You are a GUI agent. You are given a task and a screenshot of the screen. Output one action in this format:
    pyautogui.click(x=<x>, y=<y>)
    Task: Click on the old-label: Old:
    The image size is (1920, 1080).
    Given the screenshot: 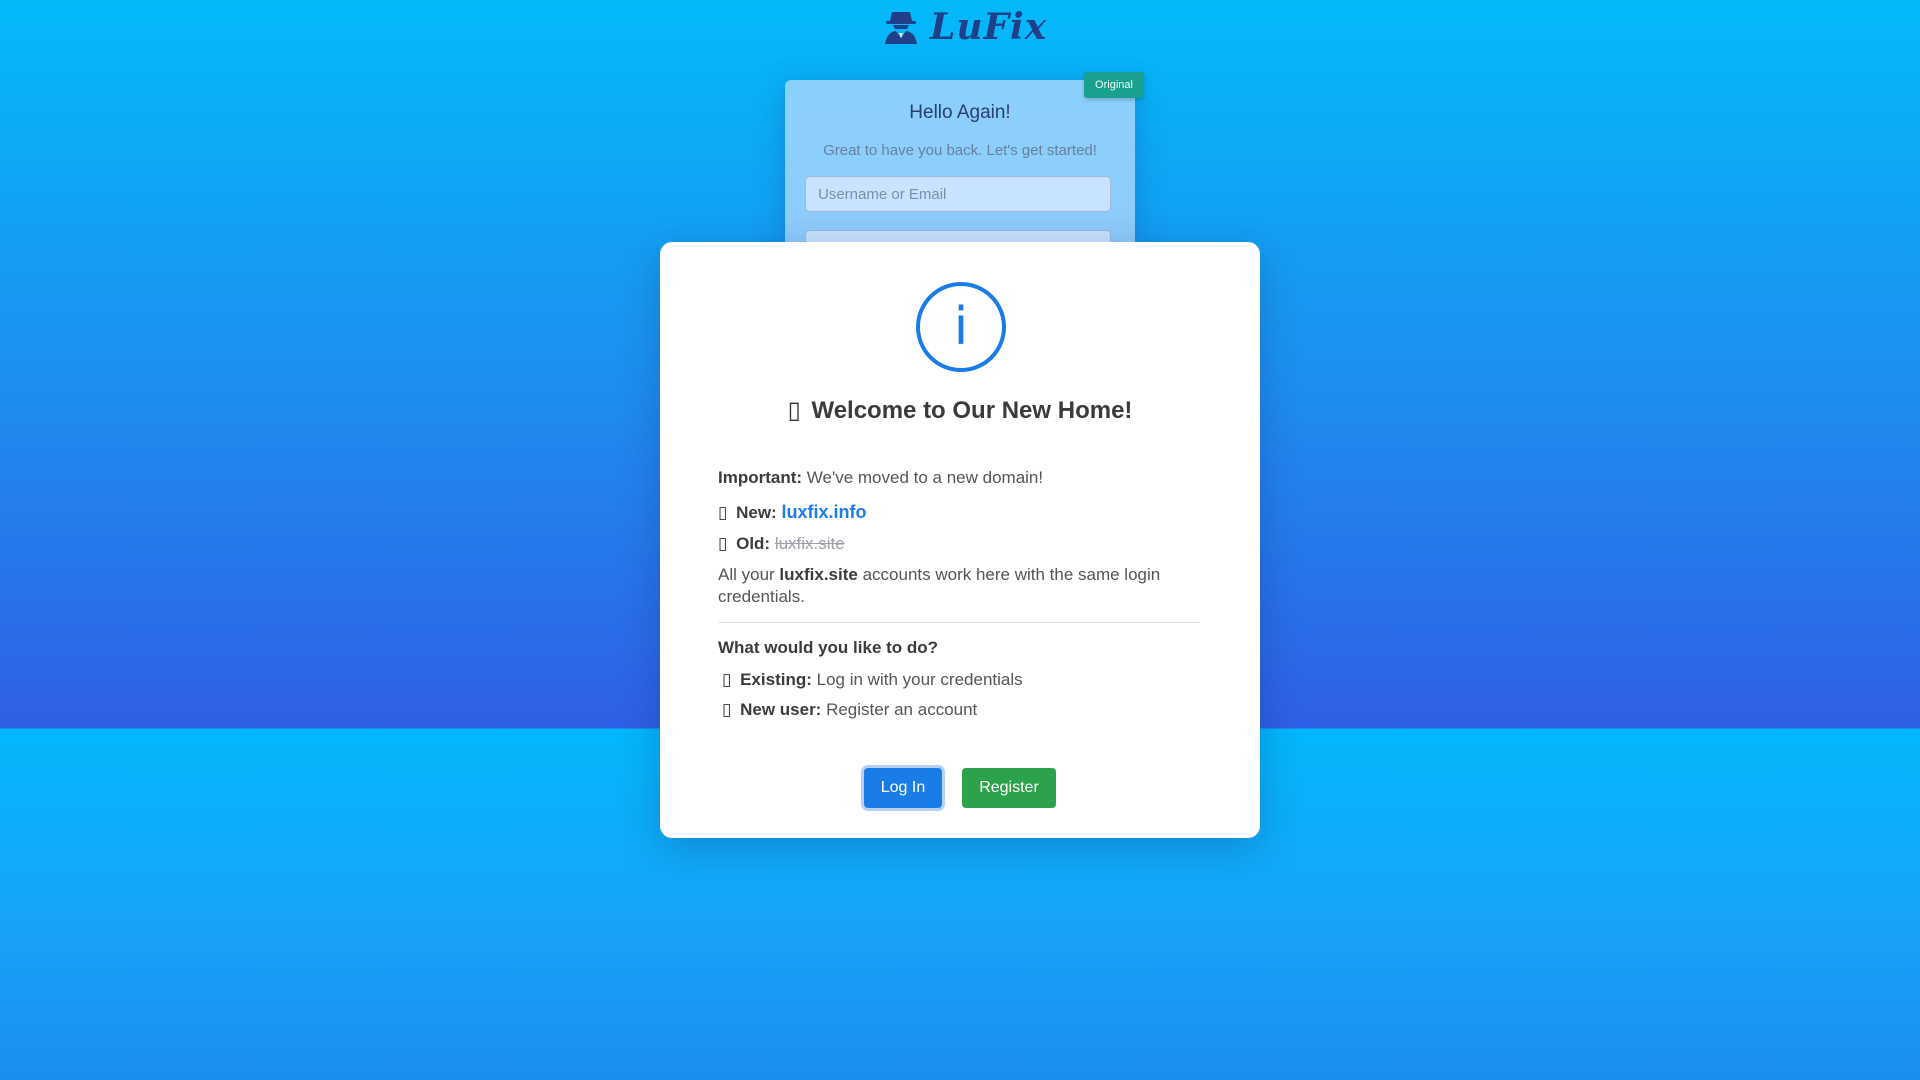 What is the action you would take?
    pyautogui.click(x=753, y=543)
    